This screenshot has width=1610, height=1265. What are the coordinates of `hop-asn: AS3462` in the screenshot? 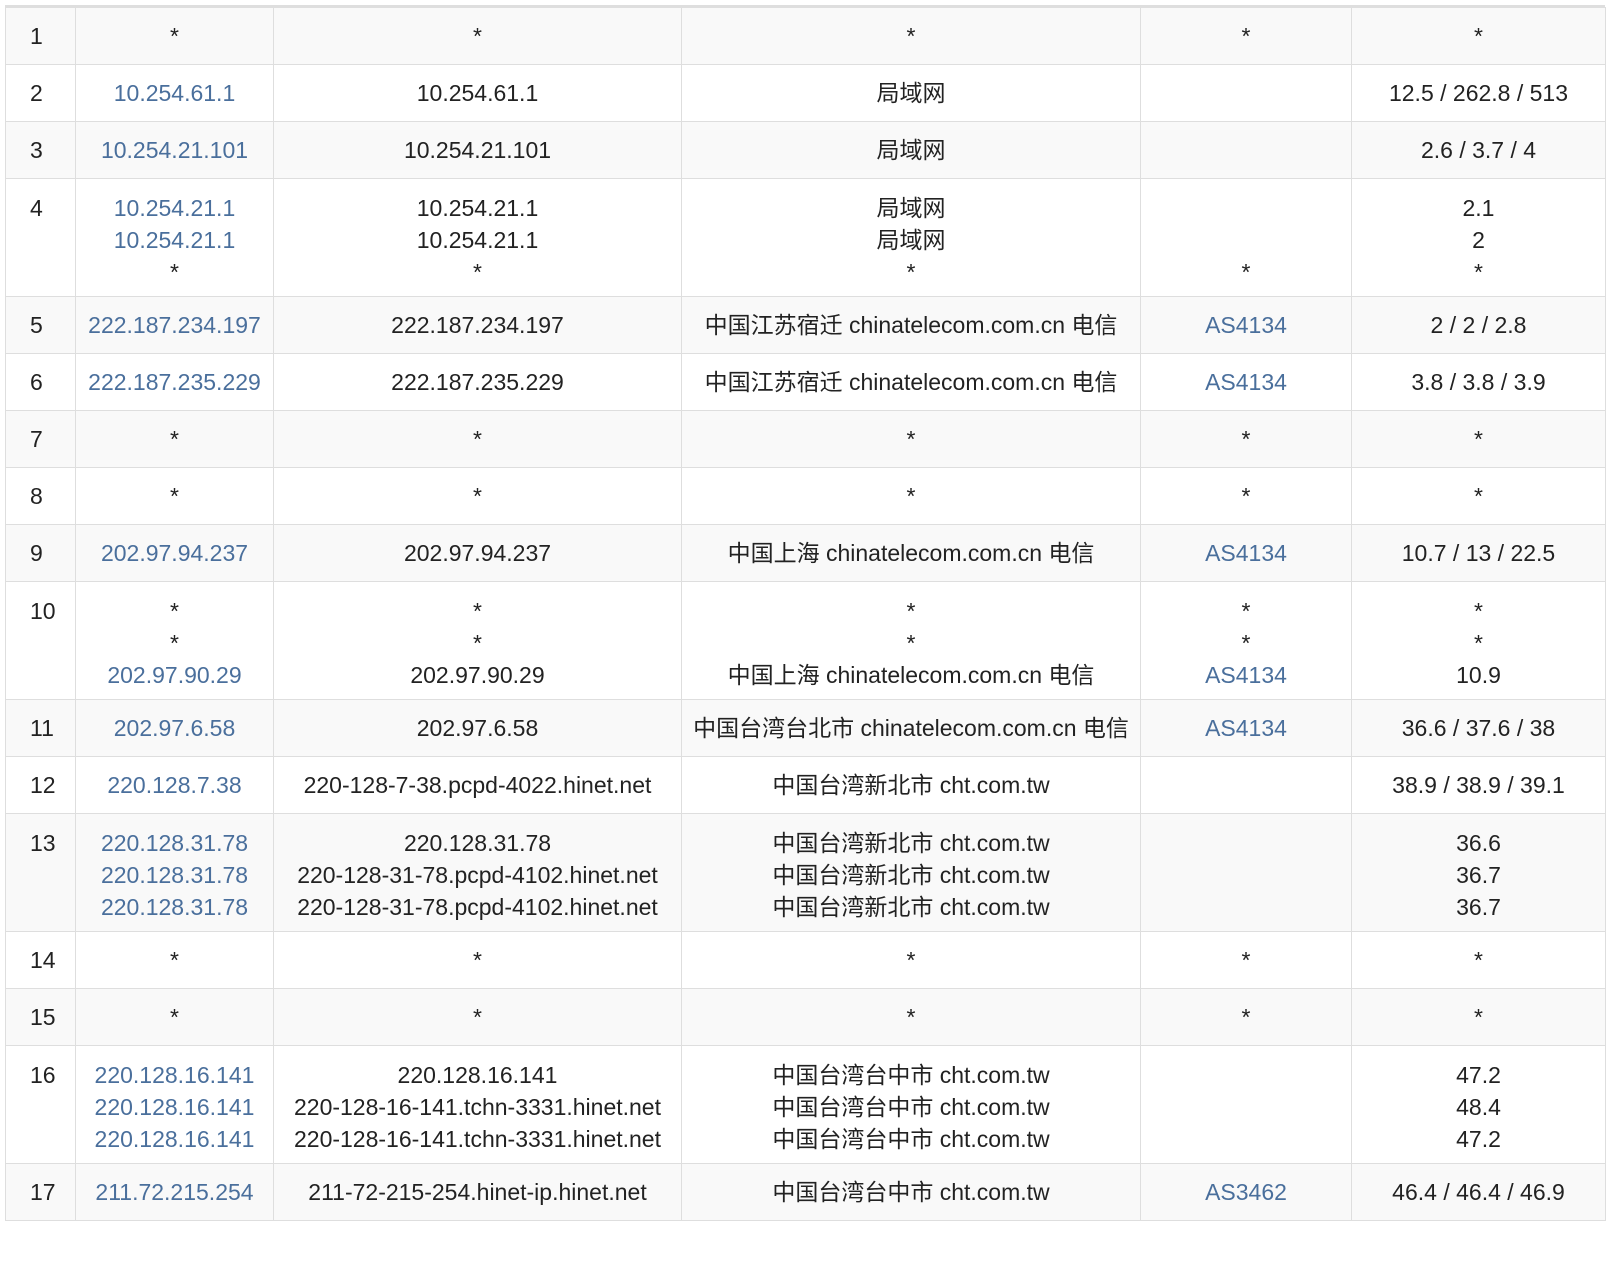 It's located at (1246, 1192).